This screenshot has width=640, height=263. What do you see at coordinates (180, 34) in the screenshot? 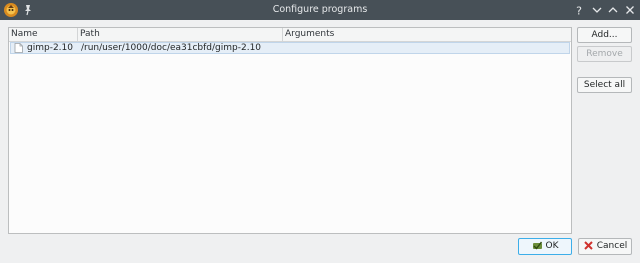
I see `column-header-path: Path` at bounding box center [180, 34].